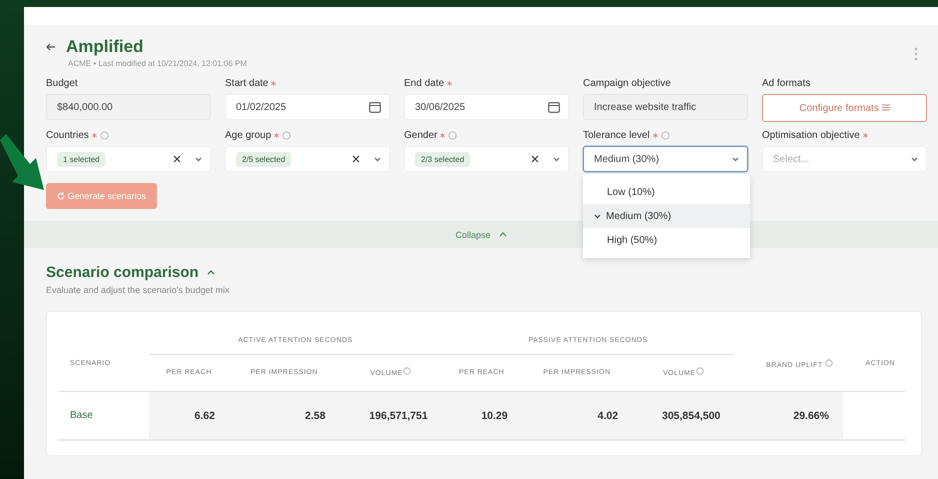 The height and width of the screenshot is (479, 938). I want to click on check-icon, so click(597, 216).